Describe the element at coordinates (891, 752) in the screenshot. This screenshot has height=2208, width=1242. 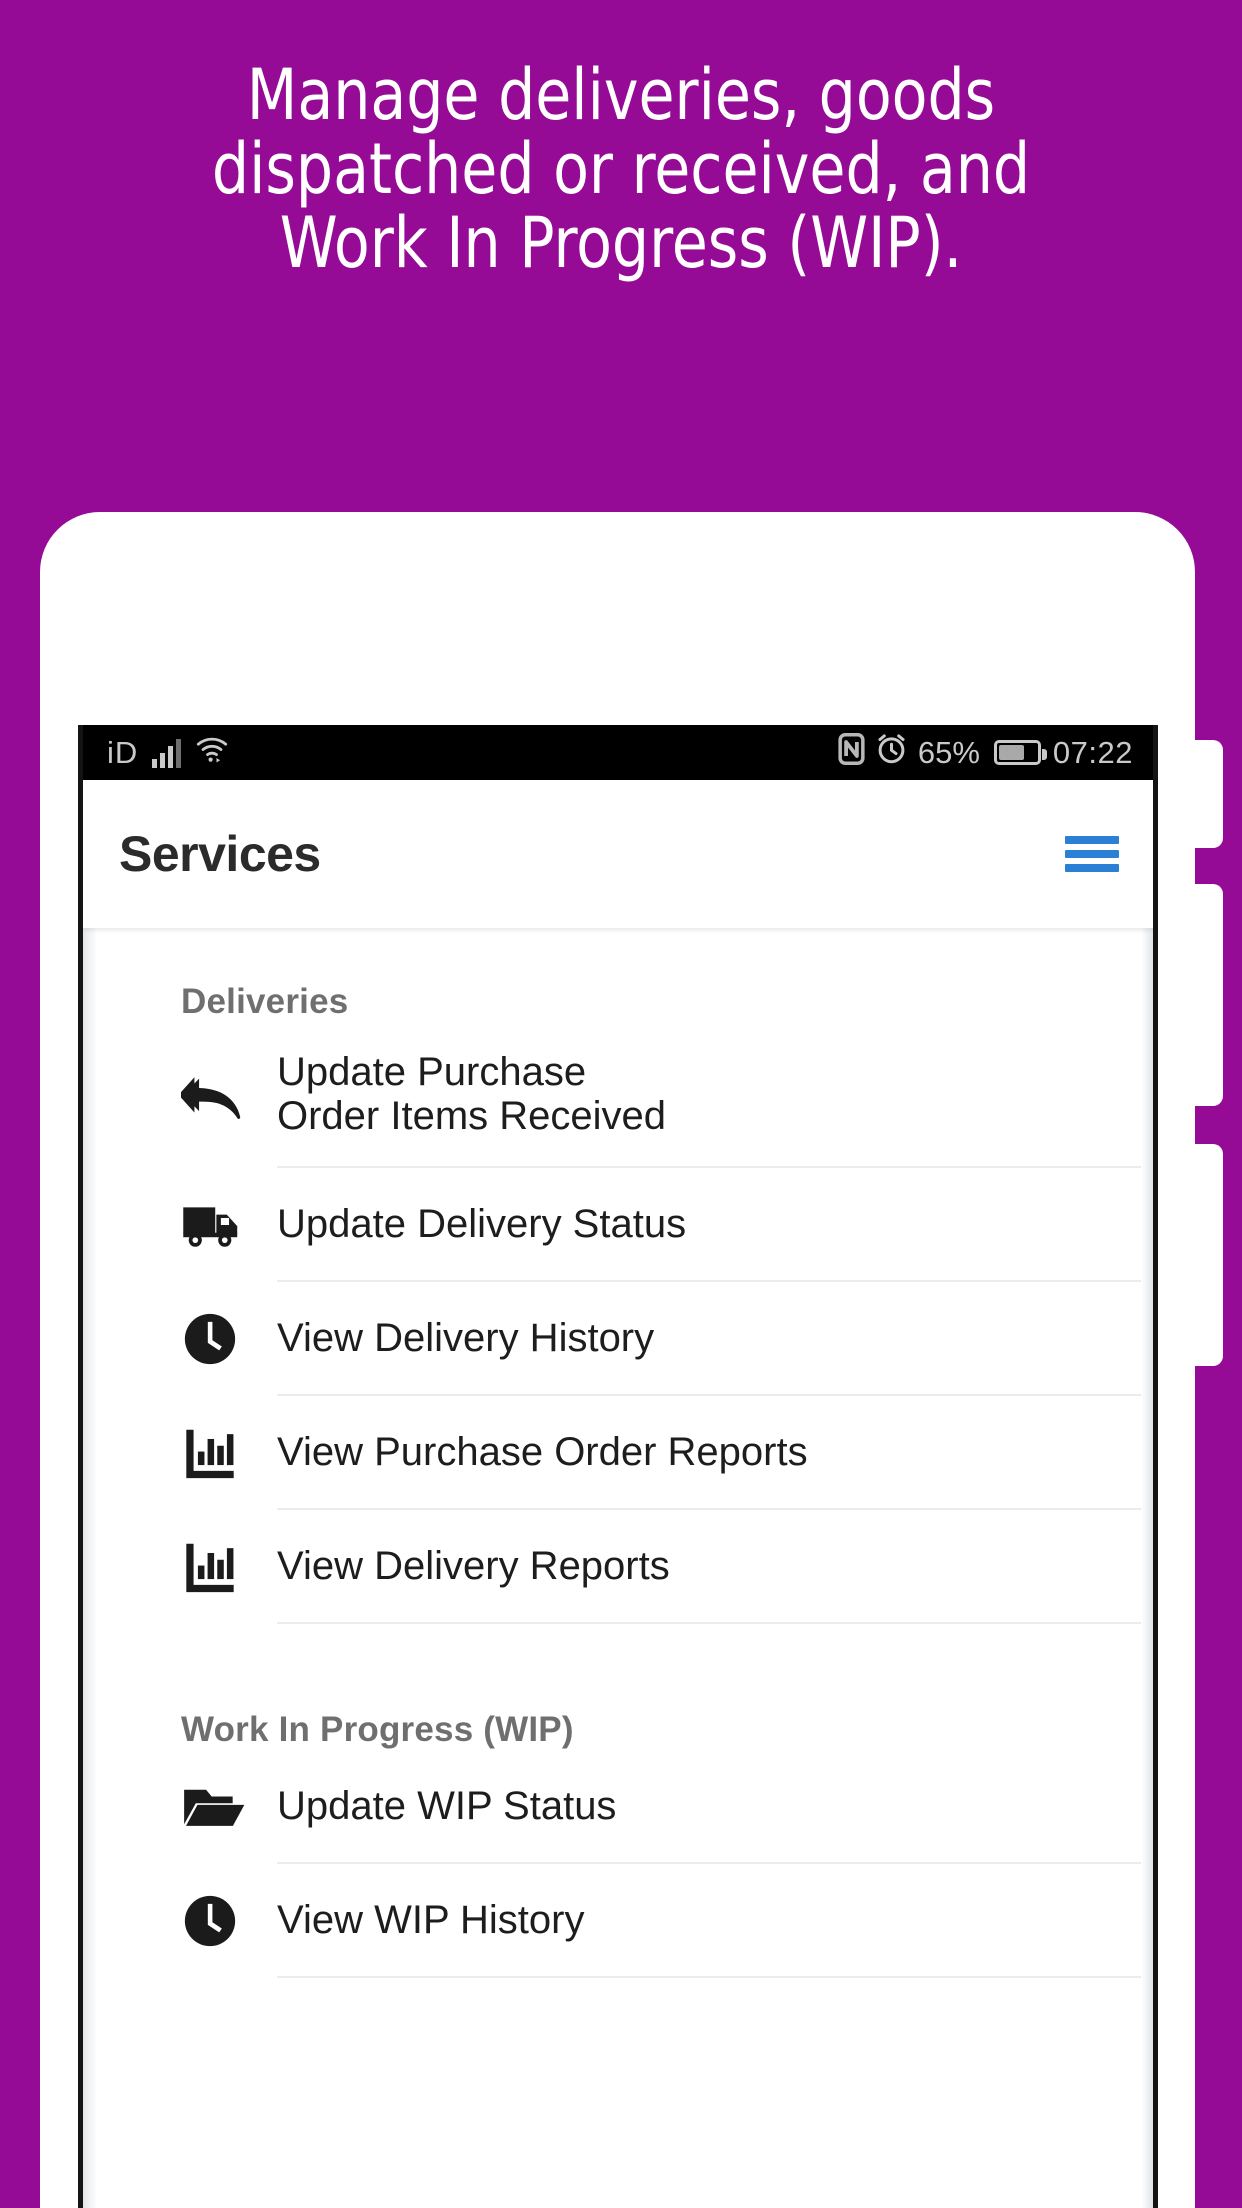
I see `alarm-clock-icon` at that location.